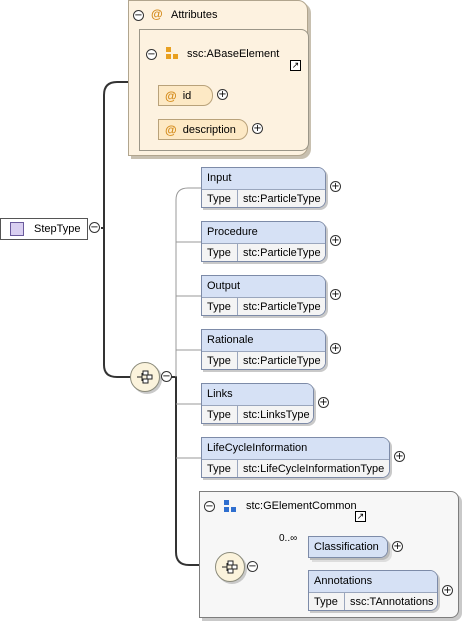 The image size is (463, 624). I want to click on element-lifecycleinformation-type: stc:LifeCycleInformationType, so click(314, 469).